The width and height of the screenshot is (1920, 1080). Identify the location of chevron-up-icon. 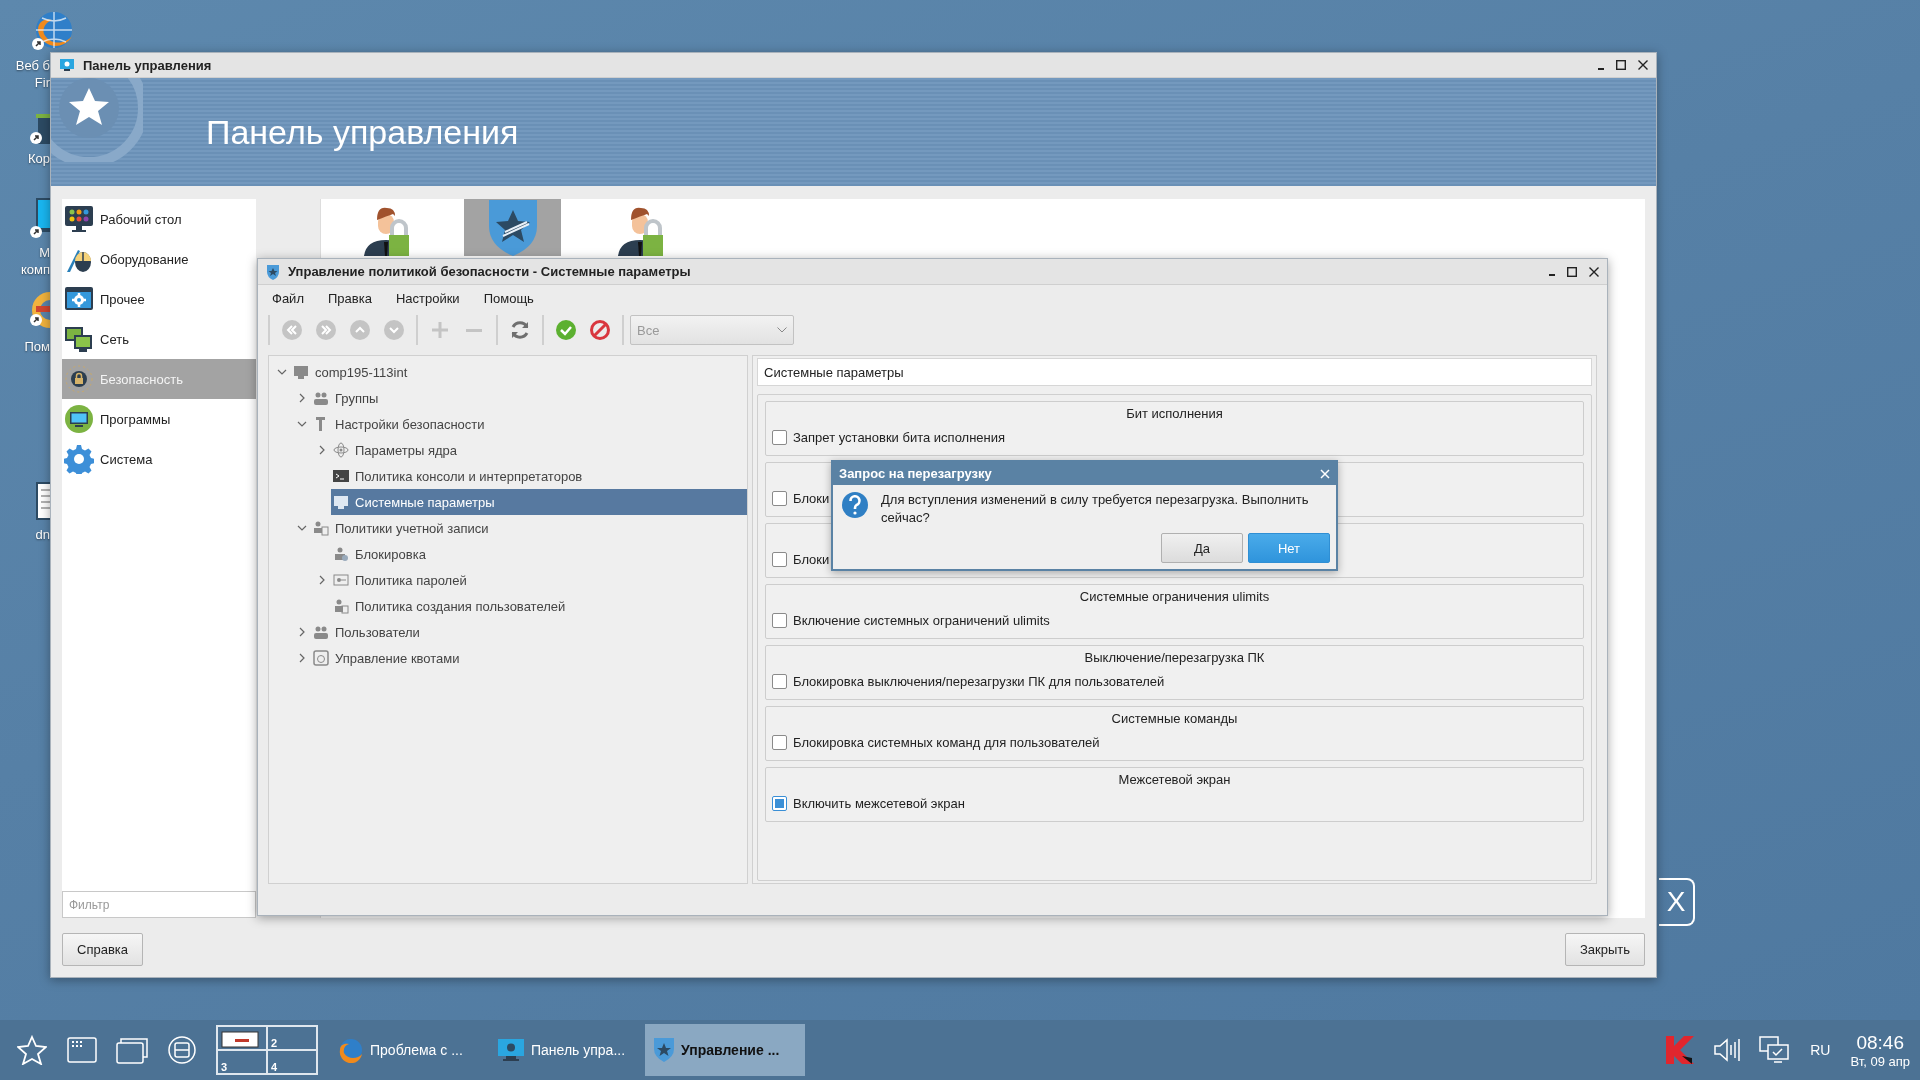
(360, 330).